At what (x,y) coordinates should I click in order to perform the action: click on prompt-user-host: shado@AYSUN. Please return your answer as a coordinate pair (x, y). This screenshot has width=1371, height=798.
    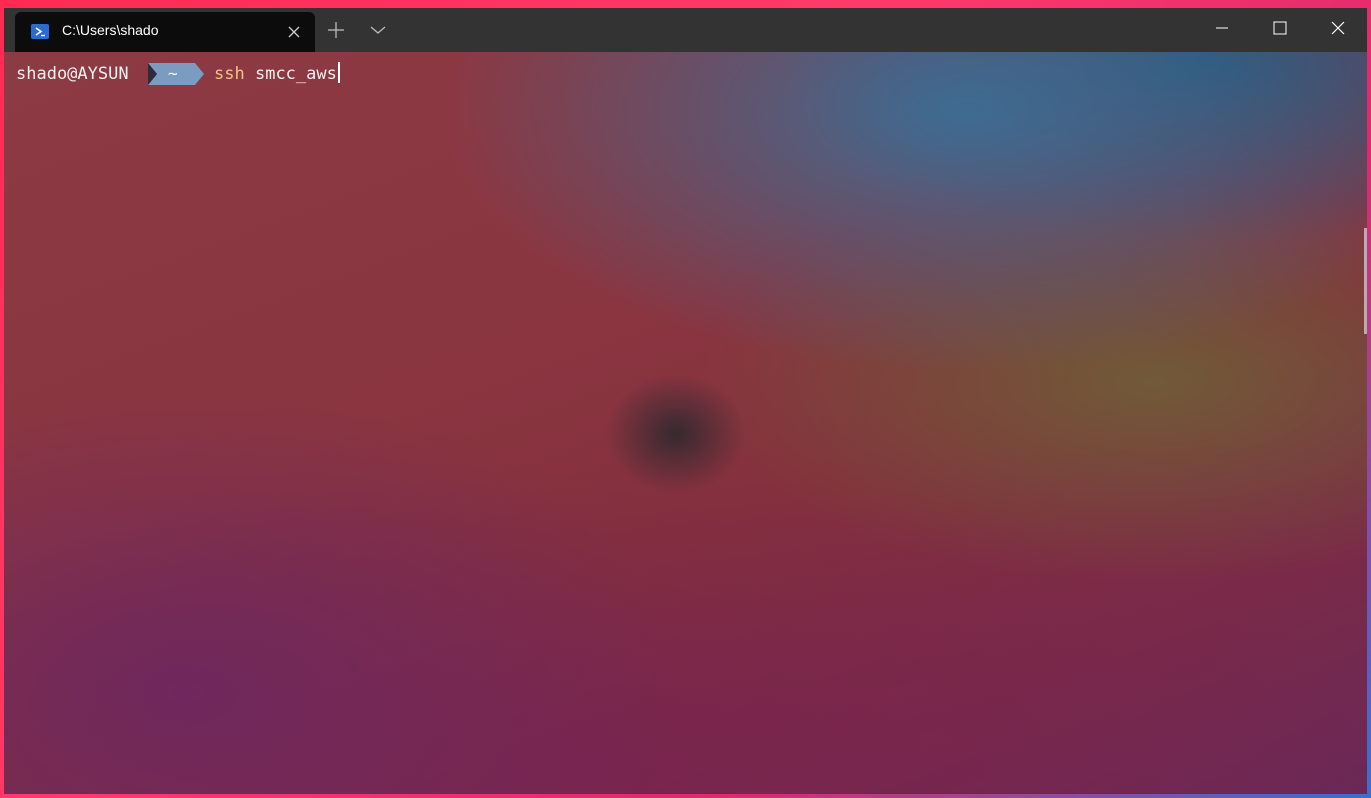
    Looking at the image, I should click on (72, 74).